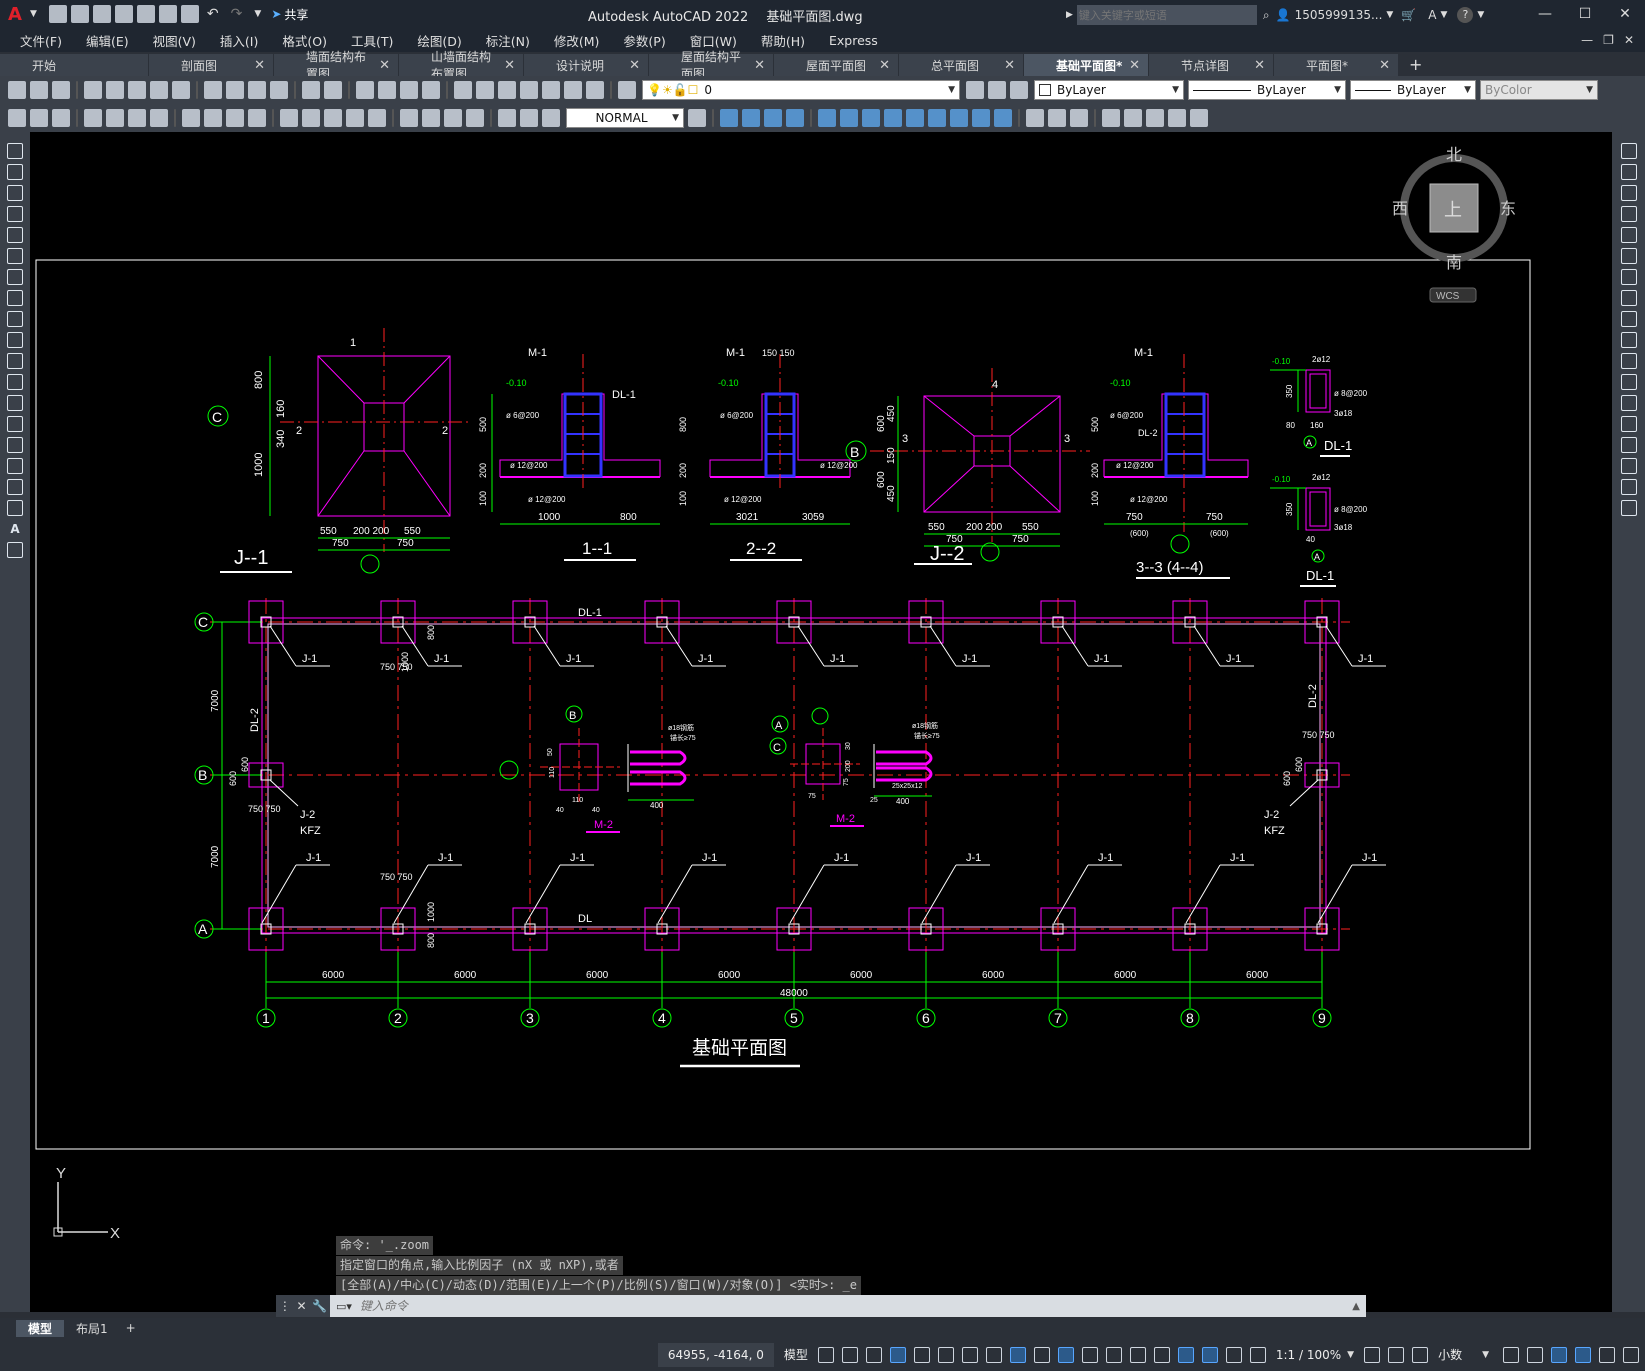 Image resolution: width=1645 pixels, height=1371 pixels. I want to click on ucs-z-icon, so click(981, 118).